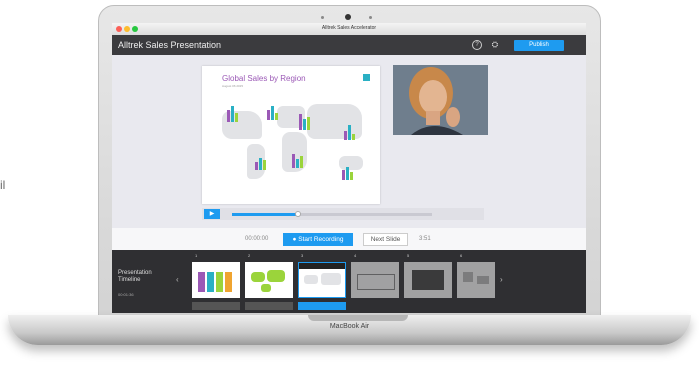 This screenshot has width=699, height=370. Describe the element at coordinates (332, 214) in the screenshot. I see `playback-track` at that location.